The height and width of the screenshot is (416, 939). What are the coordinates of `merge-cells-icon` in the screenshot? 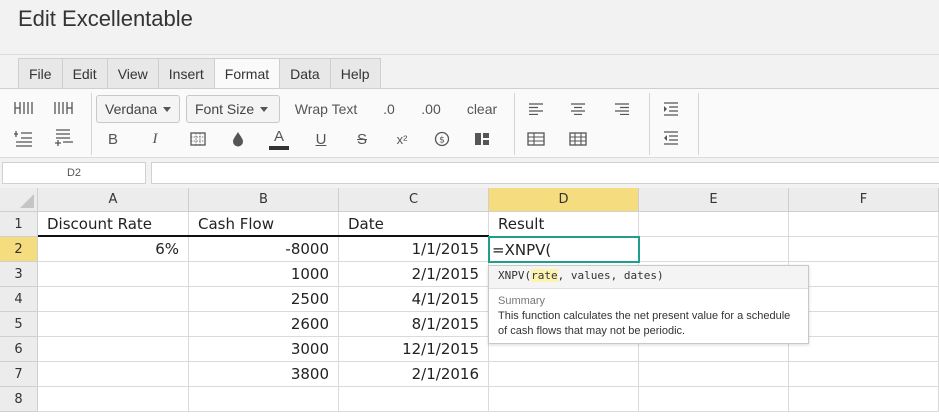 It's located at (482, 139).